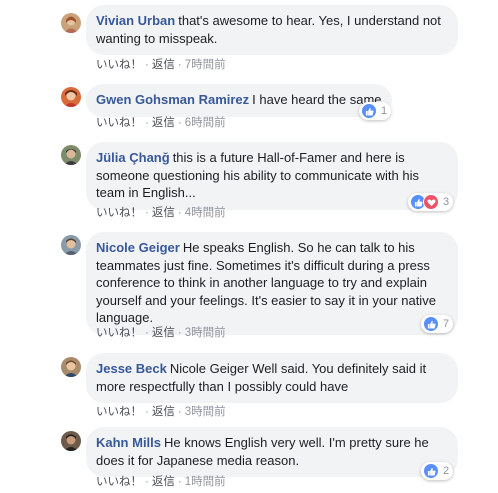 Image resolution: width=498 pixels, height=493 pixels. I want to click on love-reaction-icon, so click(431, 202).